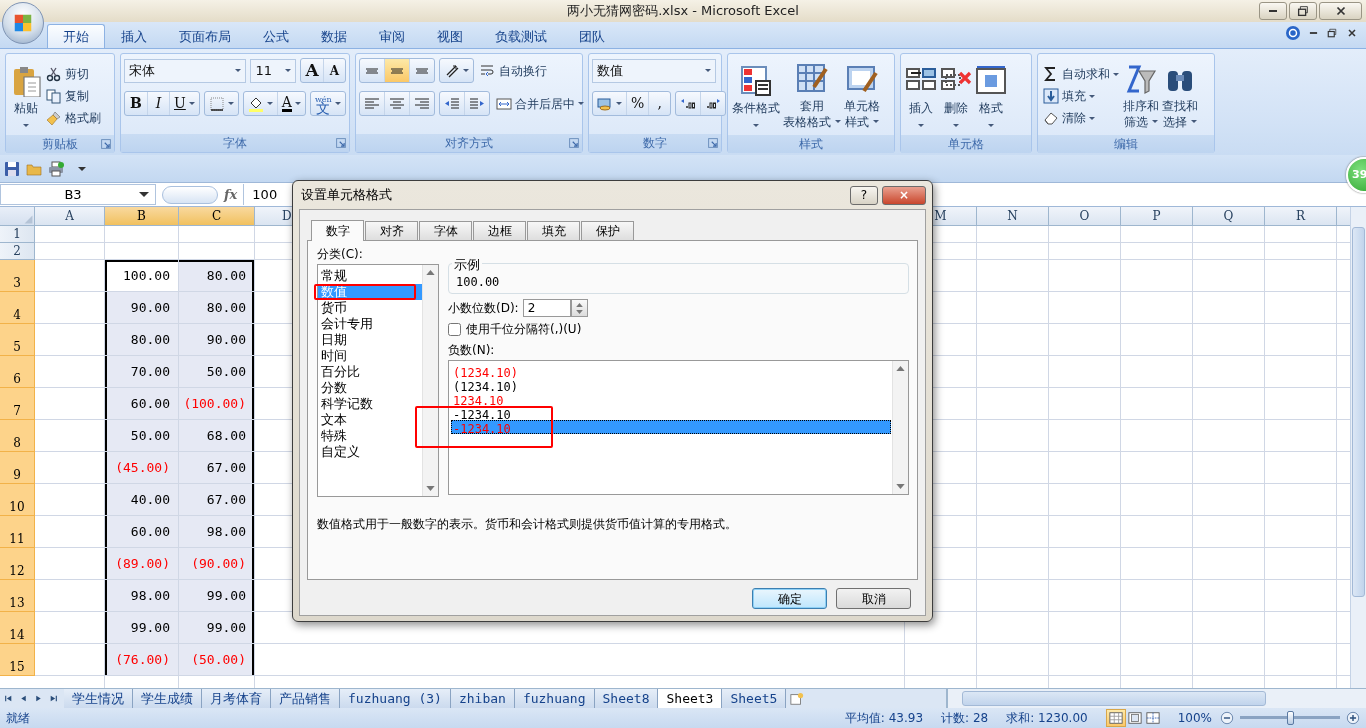 The image size is (1366, 728). I want to click on minimize-button, so click(1273, 11).